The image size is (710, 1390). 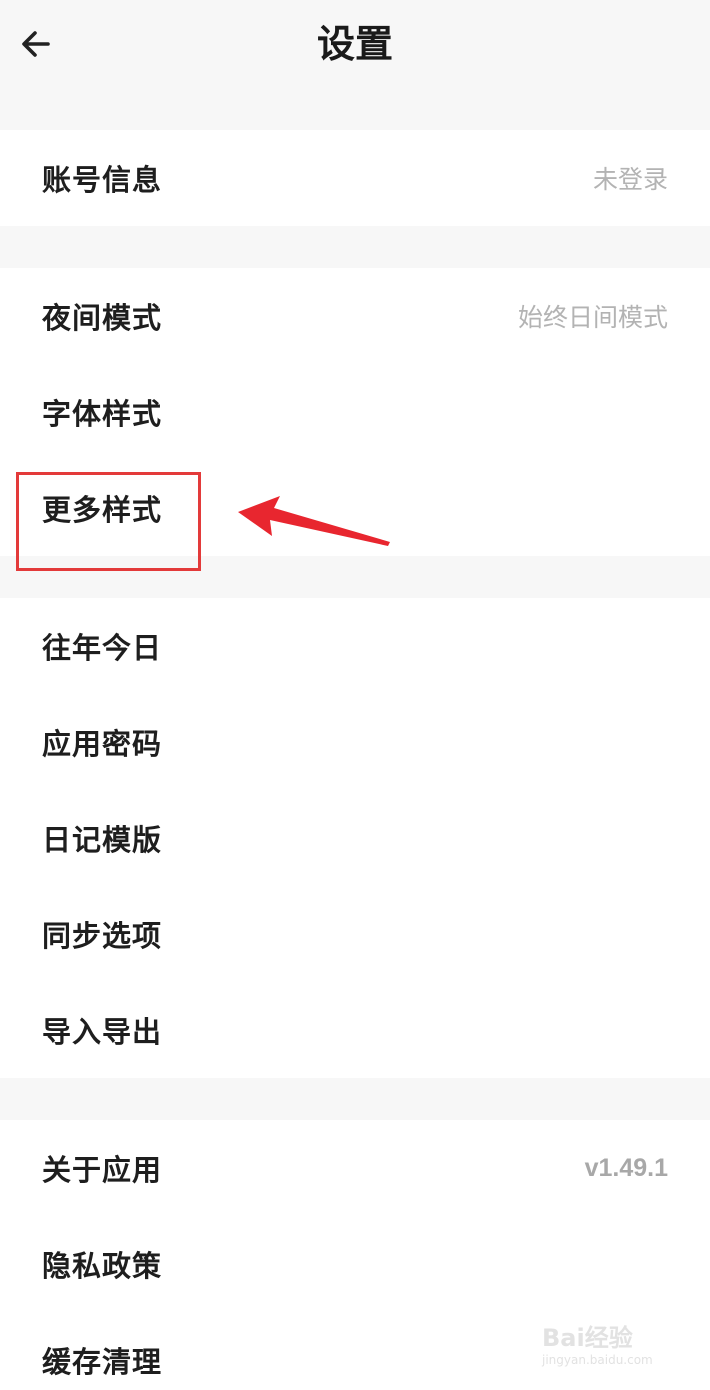 I want to click on row-label: 账号信息, so click(x=102, y=180).